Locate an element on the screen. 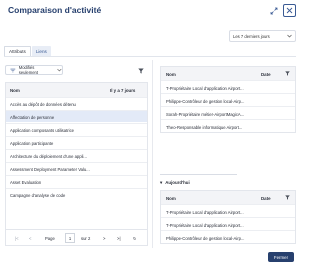  row-label: Accès au dépôt de données détenu is located at coordinates (43, 104).